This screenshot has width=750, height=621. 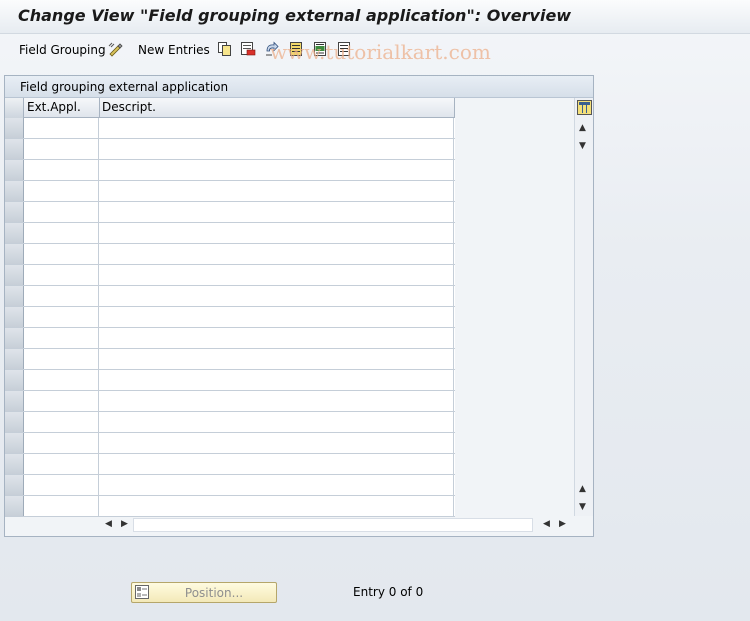 What do you see at coordinates (388, 592) in the screenshot?
I see `entry-counter: Entry 0 of 0` at bounding box center [388, 592].